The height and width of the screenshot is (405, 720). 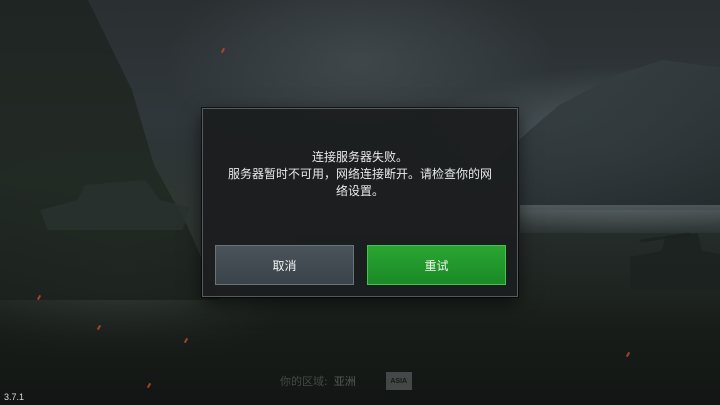 I want to click on region-value: 亚洲, so click(x=344, y=381).